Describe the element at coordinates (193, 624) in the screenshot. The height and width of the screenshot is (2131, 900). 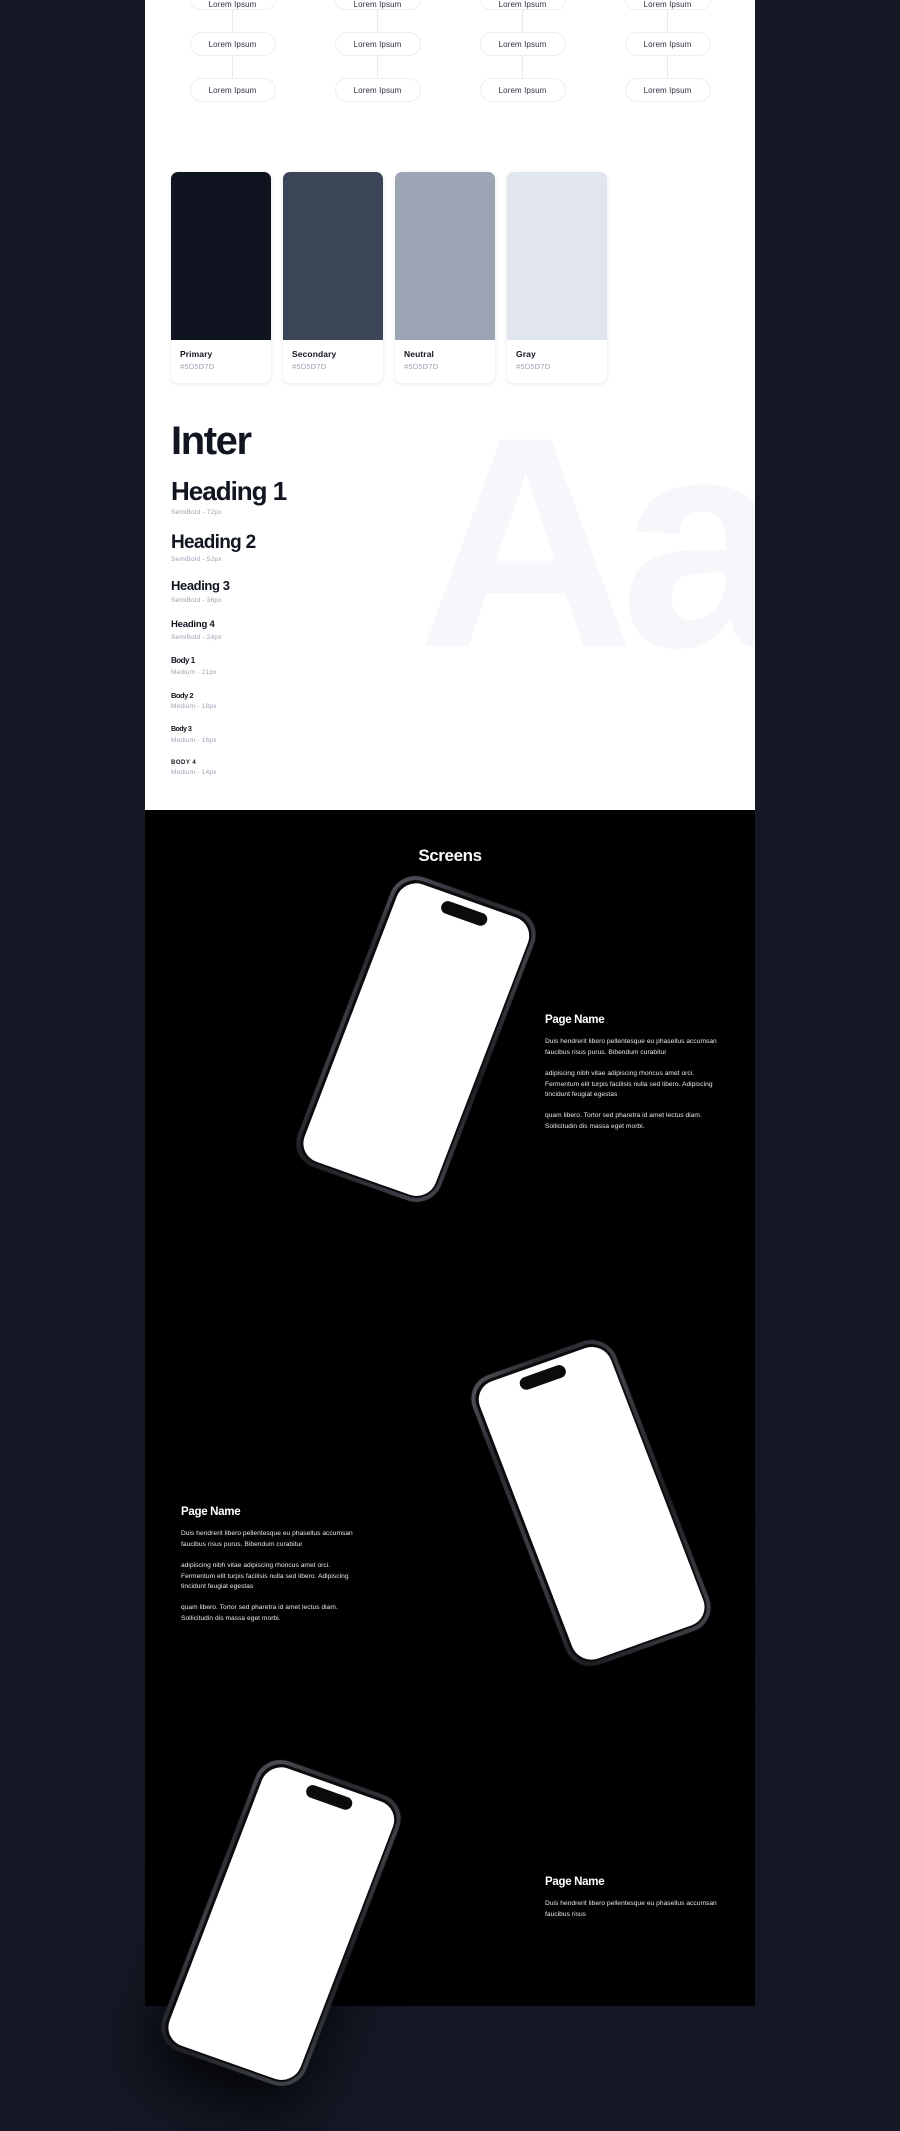
I see `typography-sample: Heading 4` at that location.